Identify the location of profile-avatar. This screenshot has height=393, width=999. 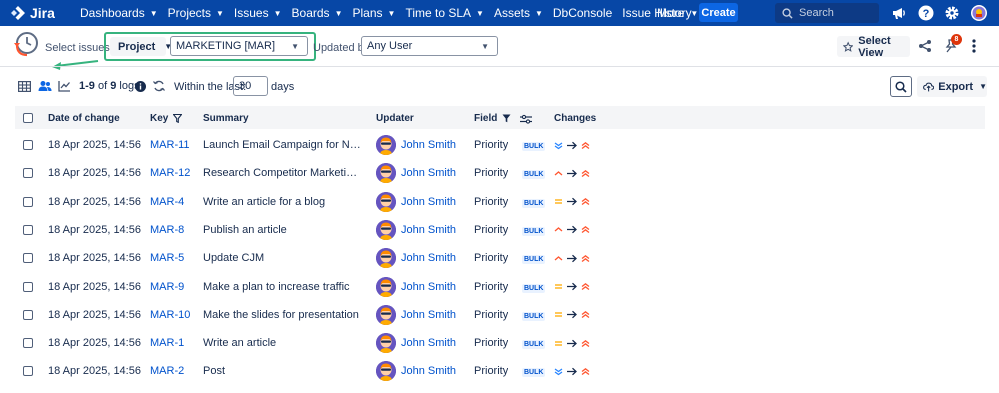
(979, 13).